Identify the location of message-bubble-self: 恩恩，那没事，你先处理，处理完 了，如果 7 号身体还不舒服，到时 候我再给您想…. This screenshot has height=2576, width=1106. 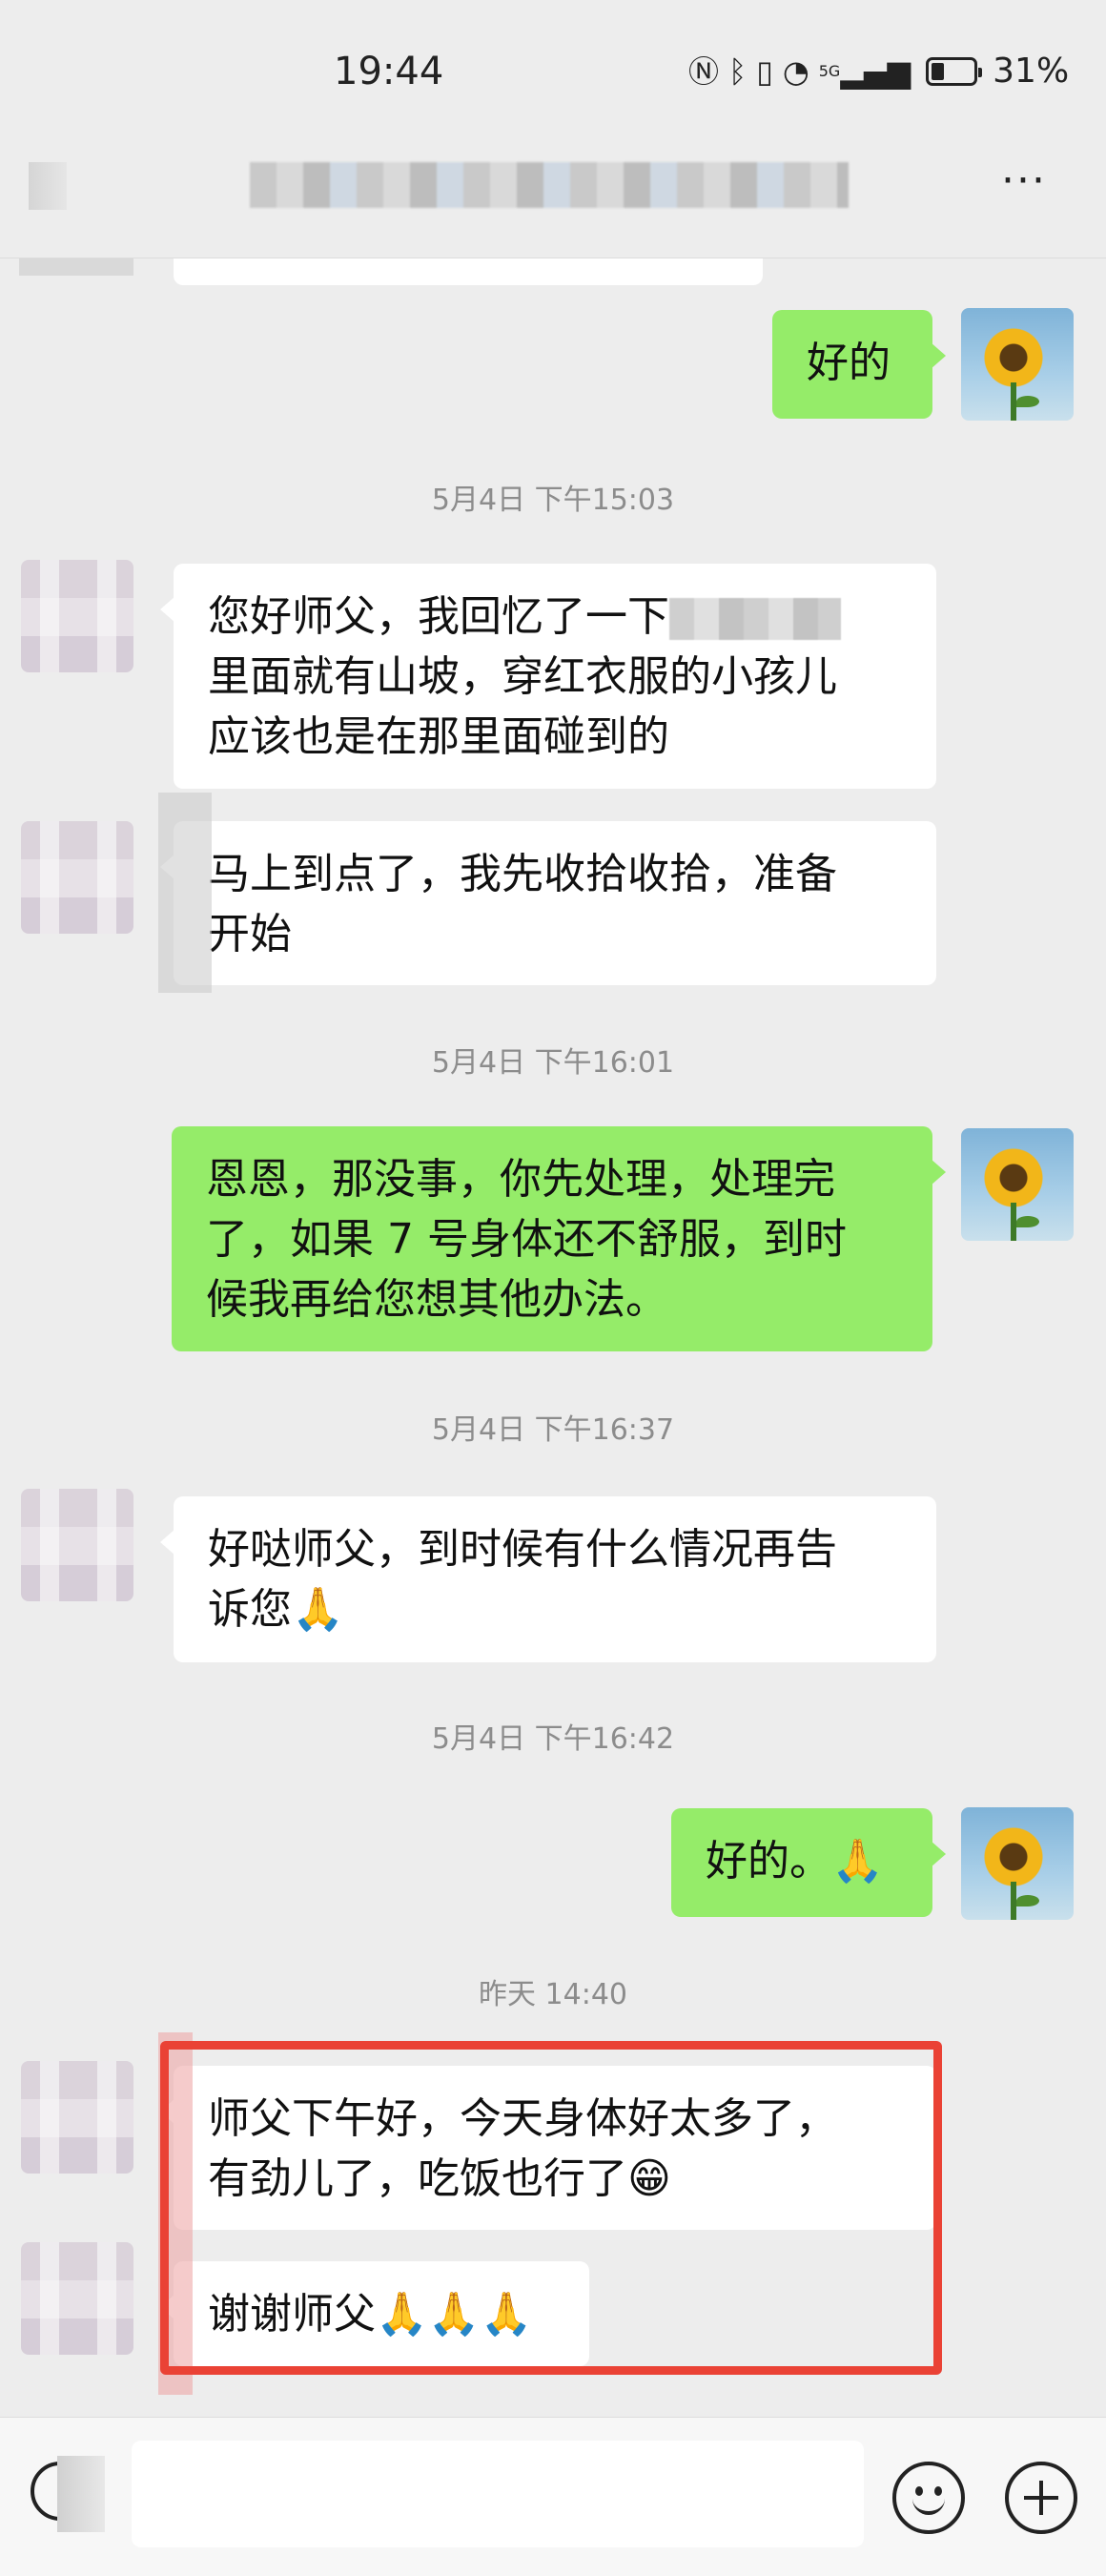
(559, 1238).